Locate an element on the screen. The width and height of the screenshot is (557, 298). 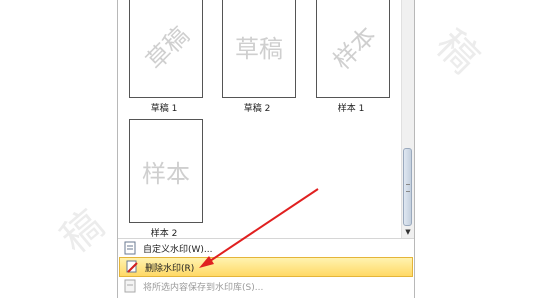
grip-icon is located at coordinates (408, 188).